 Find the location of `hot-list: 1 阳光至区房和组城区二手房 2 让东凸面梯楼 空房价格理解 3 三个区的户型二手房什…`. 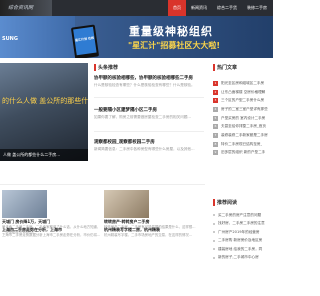

hot-list: 1 阳光至区房和组城区二手房 2 让东凸面梯楼 空房价格理解 3 三个区的户型二手房什… is located at coordinates (243, 118).